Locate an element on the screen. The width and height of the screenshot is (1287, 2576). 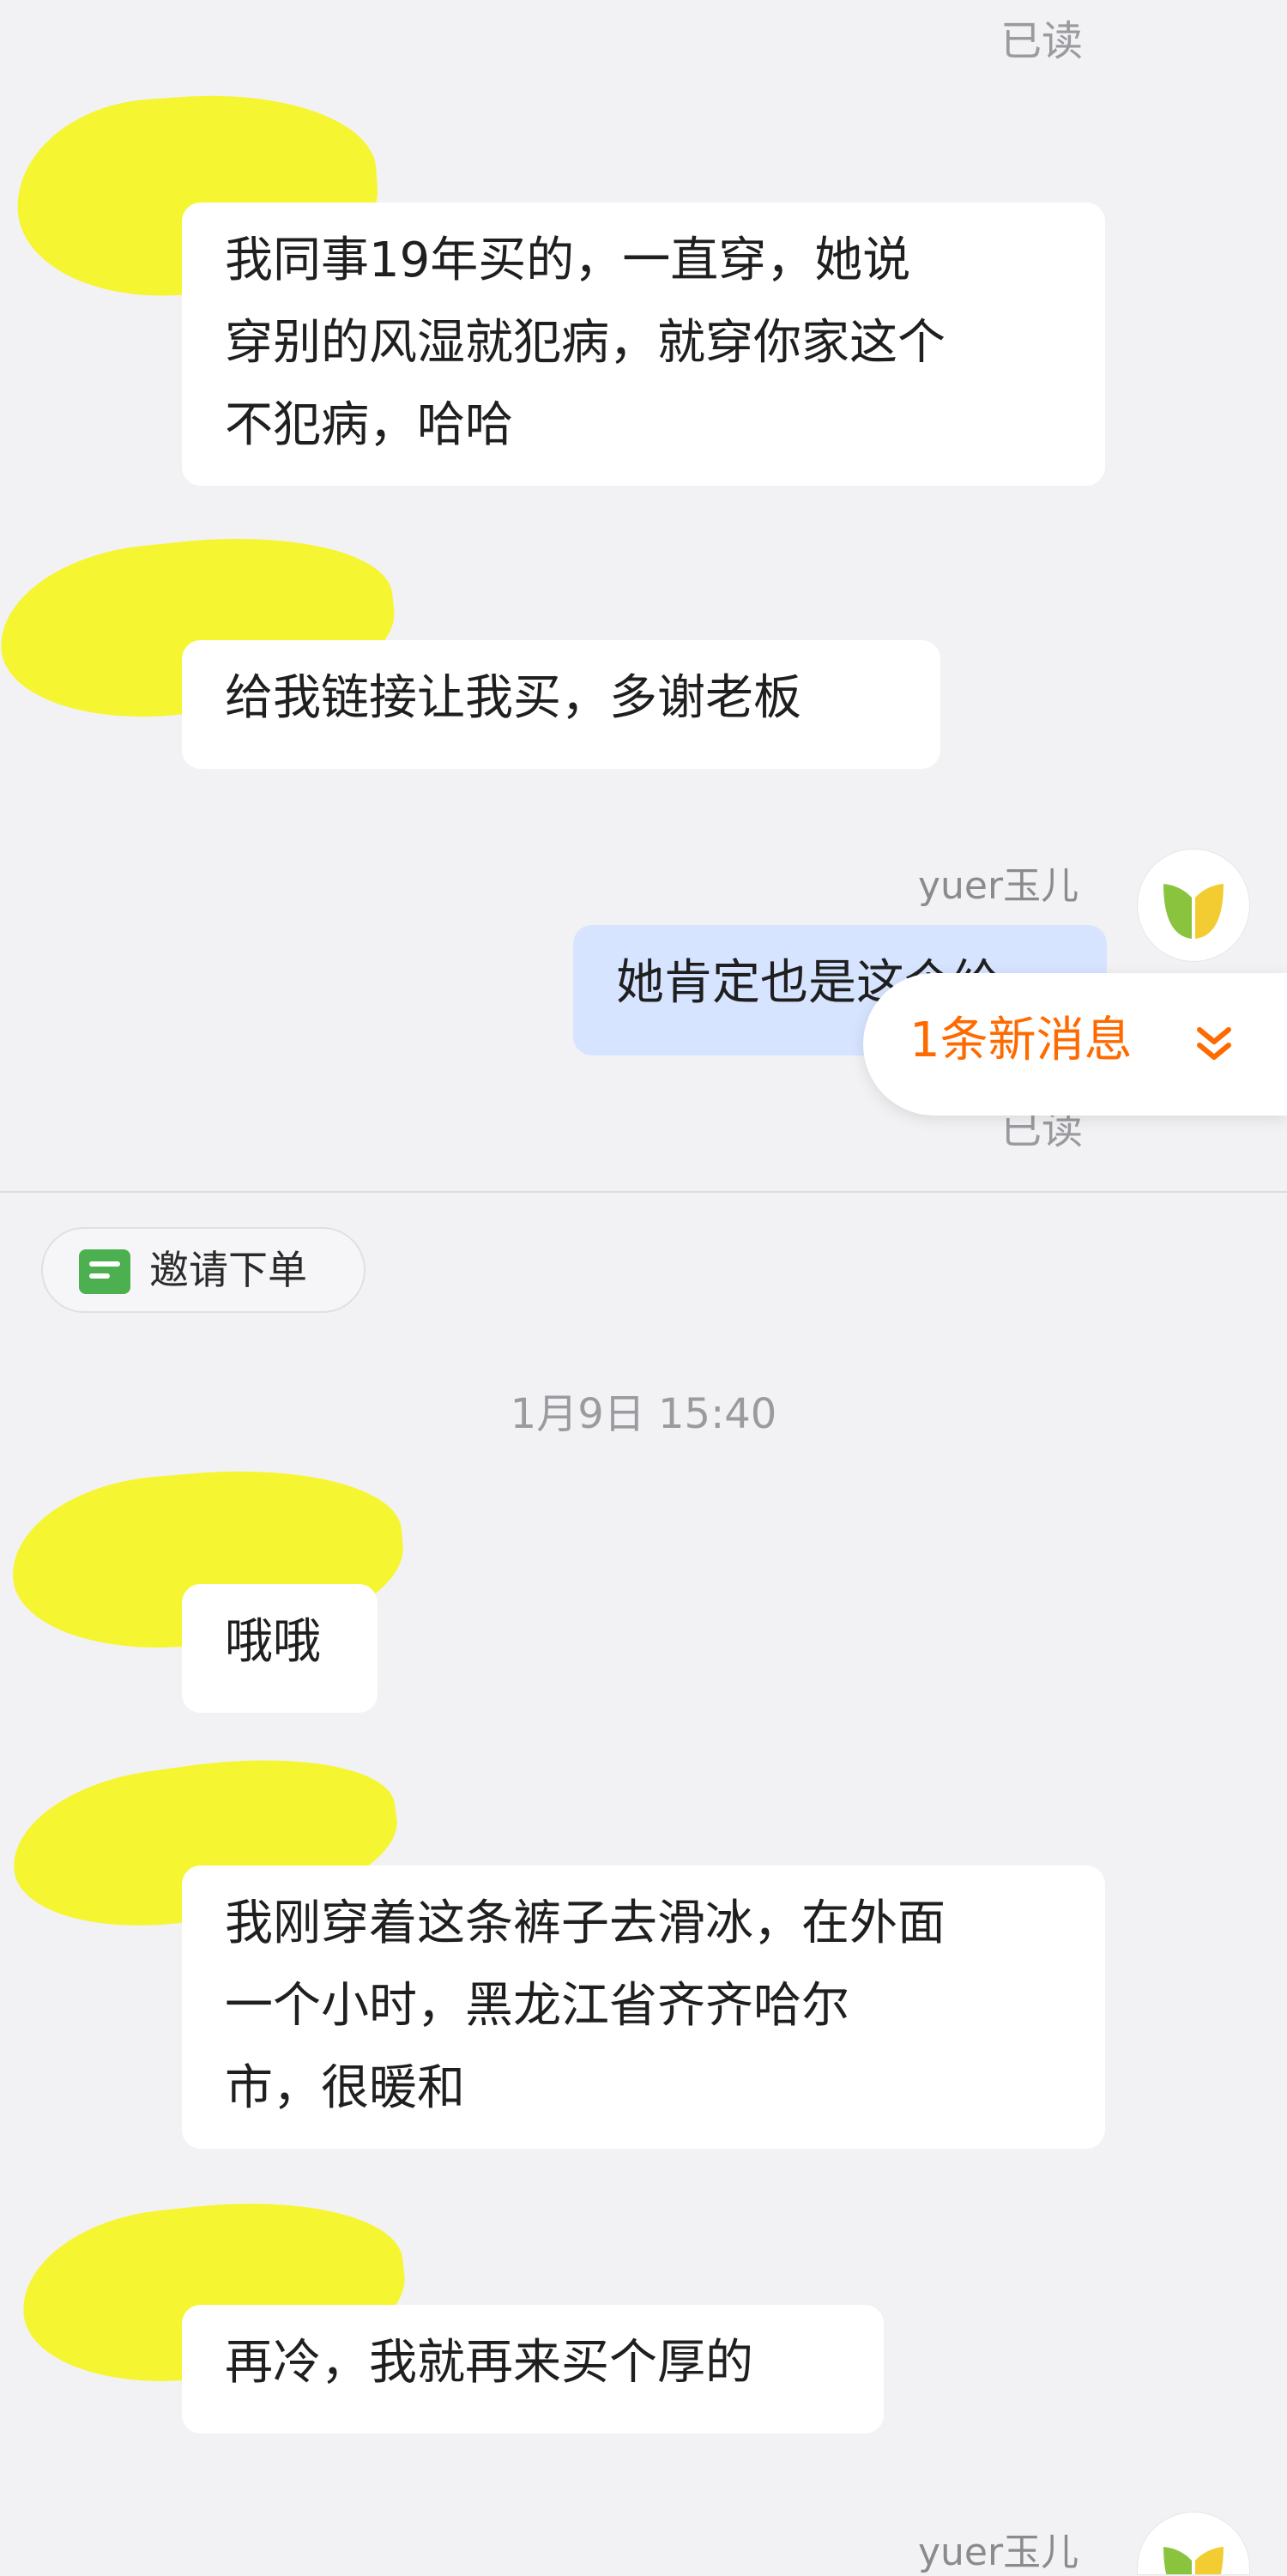
new-message-label: 1条新消息 is located at coordinates (1021, 1040).